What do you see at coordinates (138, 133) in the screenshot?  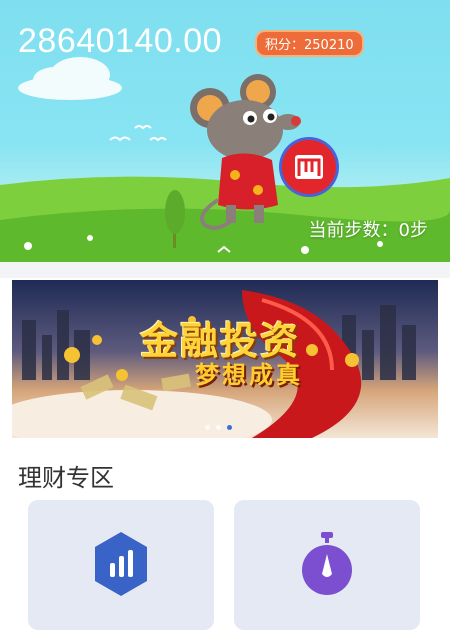 I see `birds-icon` at bounding box center [138, 133].